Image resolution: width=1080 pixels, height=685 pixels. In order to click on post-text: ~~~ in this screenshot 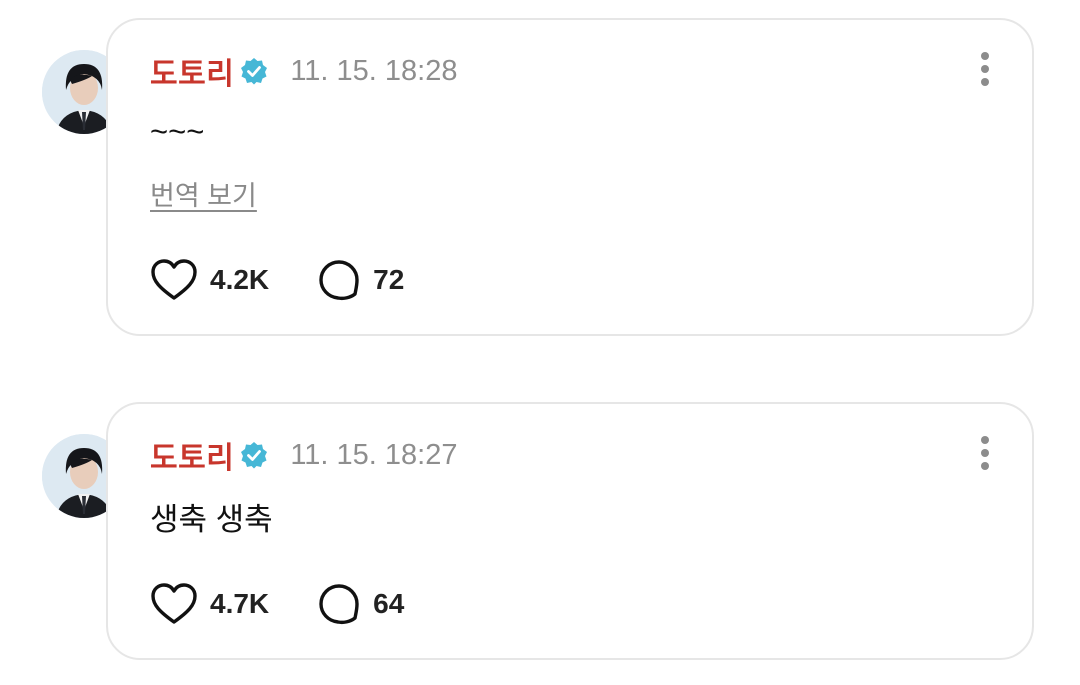, I will do `click(177, 131)`.